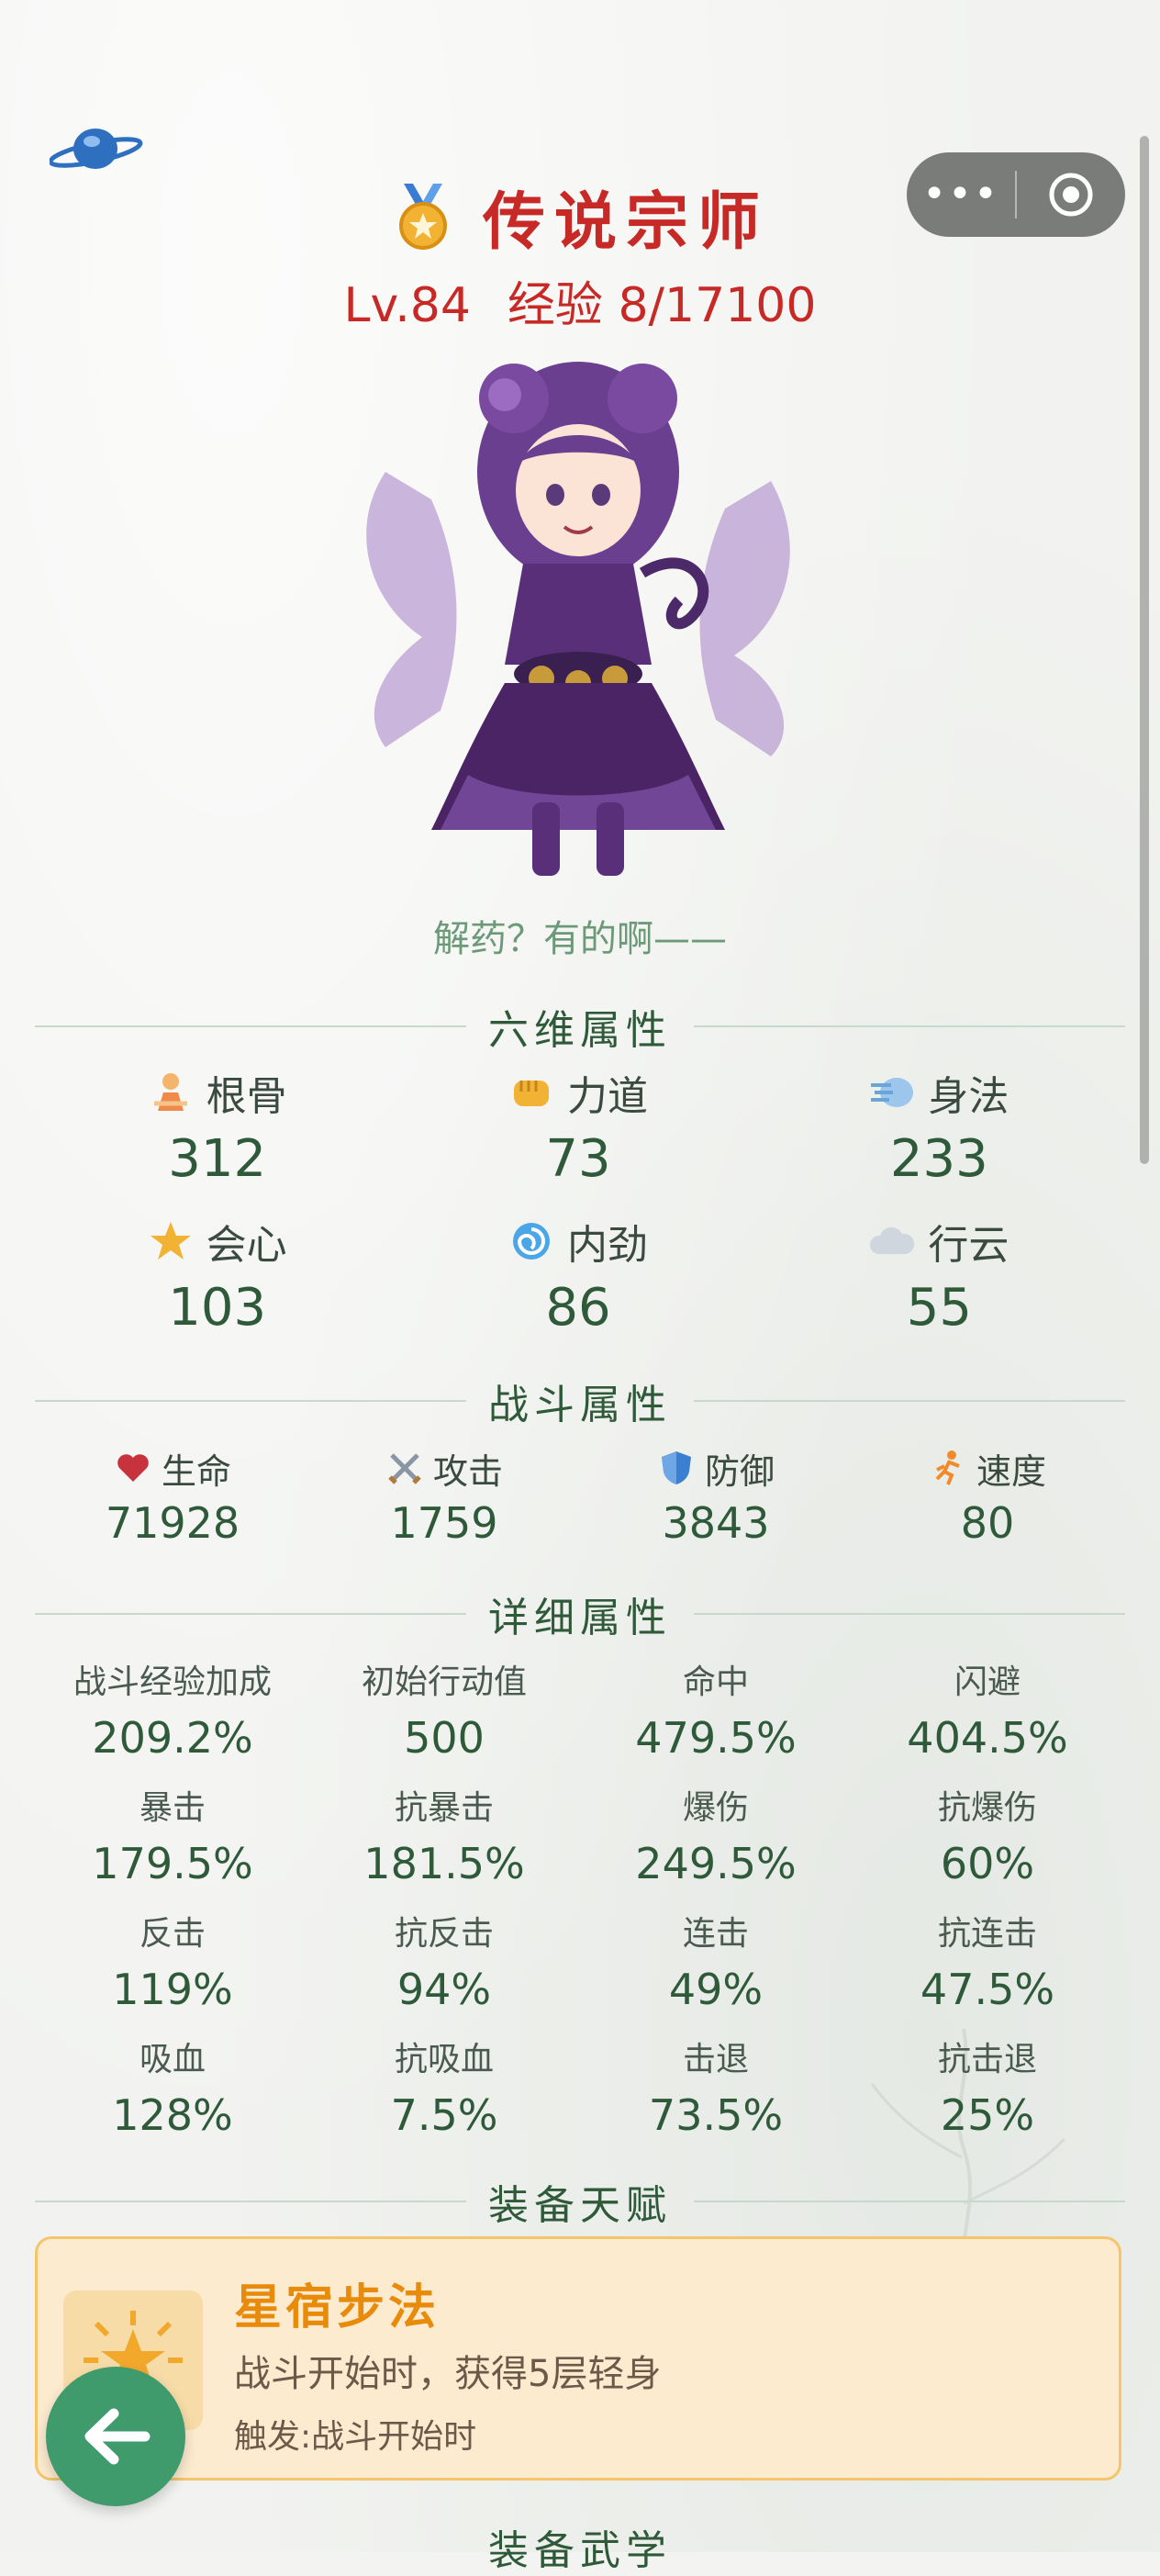 The image size is (1160, 2576). Describe the element at coordinates (217, 1308) in the screenshot. I see `stat-value: 103` at that location.